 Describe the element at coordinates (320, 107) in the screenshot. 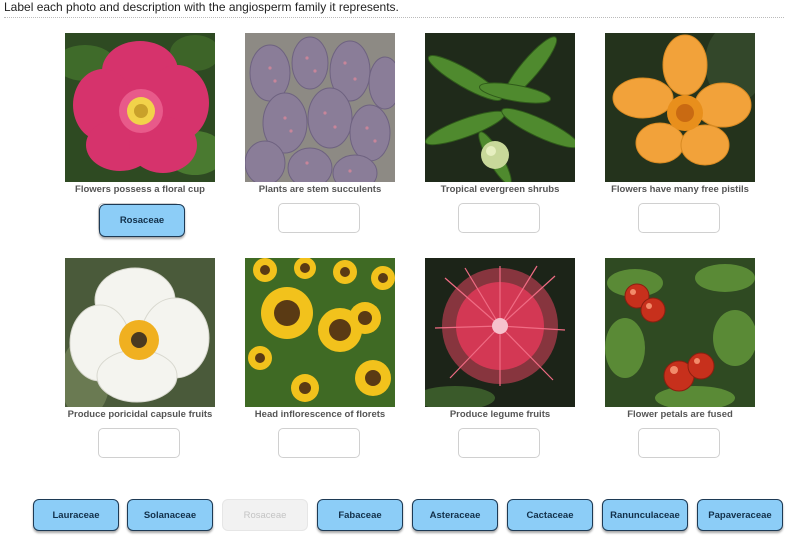

I see `prickly-pear-cactus-photo` at that location.